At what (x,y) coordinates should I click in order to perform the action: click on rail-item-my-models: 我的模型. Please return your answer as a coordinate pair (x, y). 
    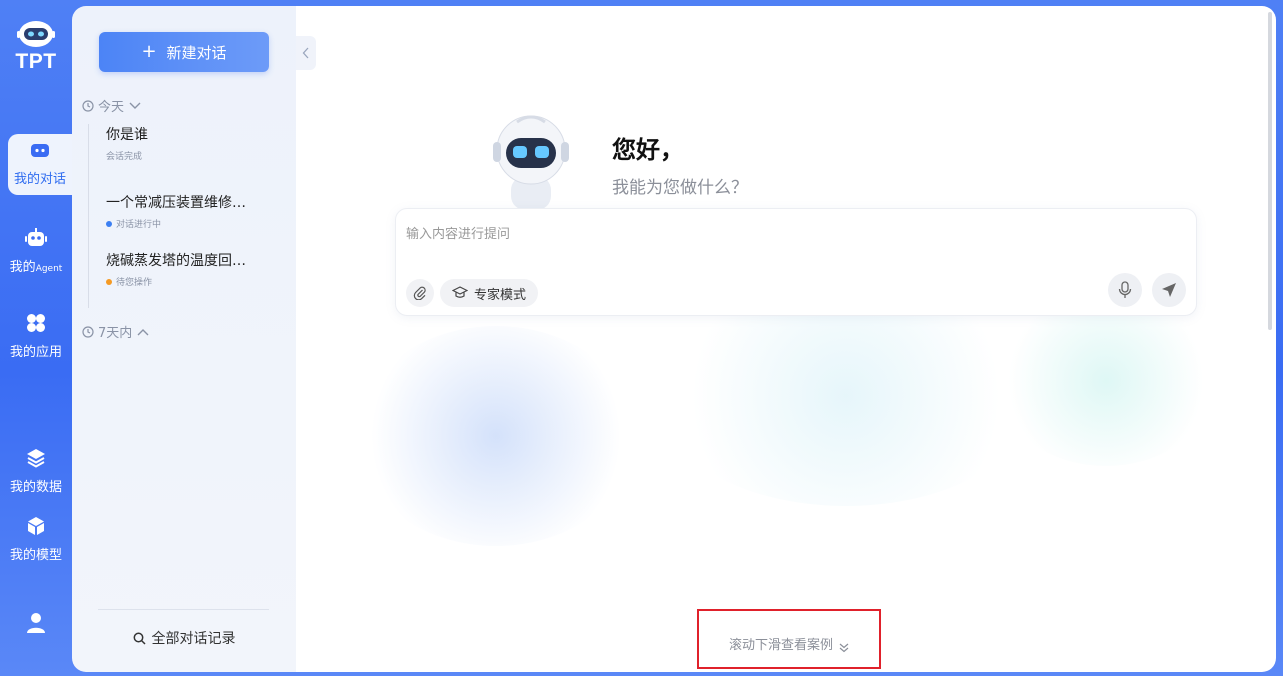
    Looking at the image, I should click on (36, 539).